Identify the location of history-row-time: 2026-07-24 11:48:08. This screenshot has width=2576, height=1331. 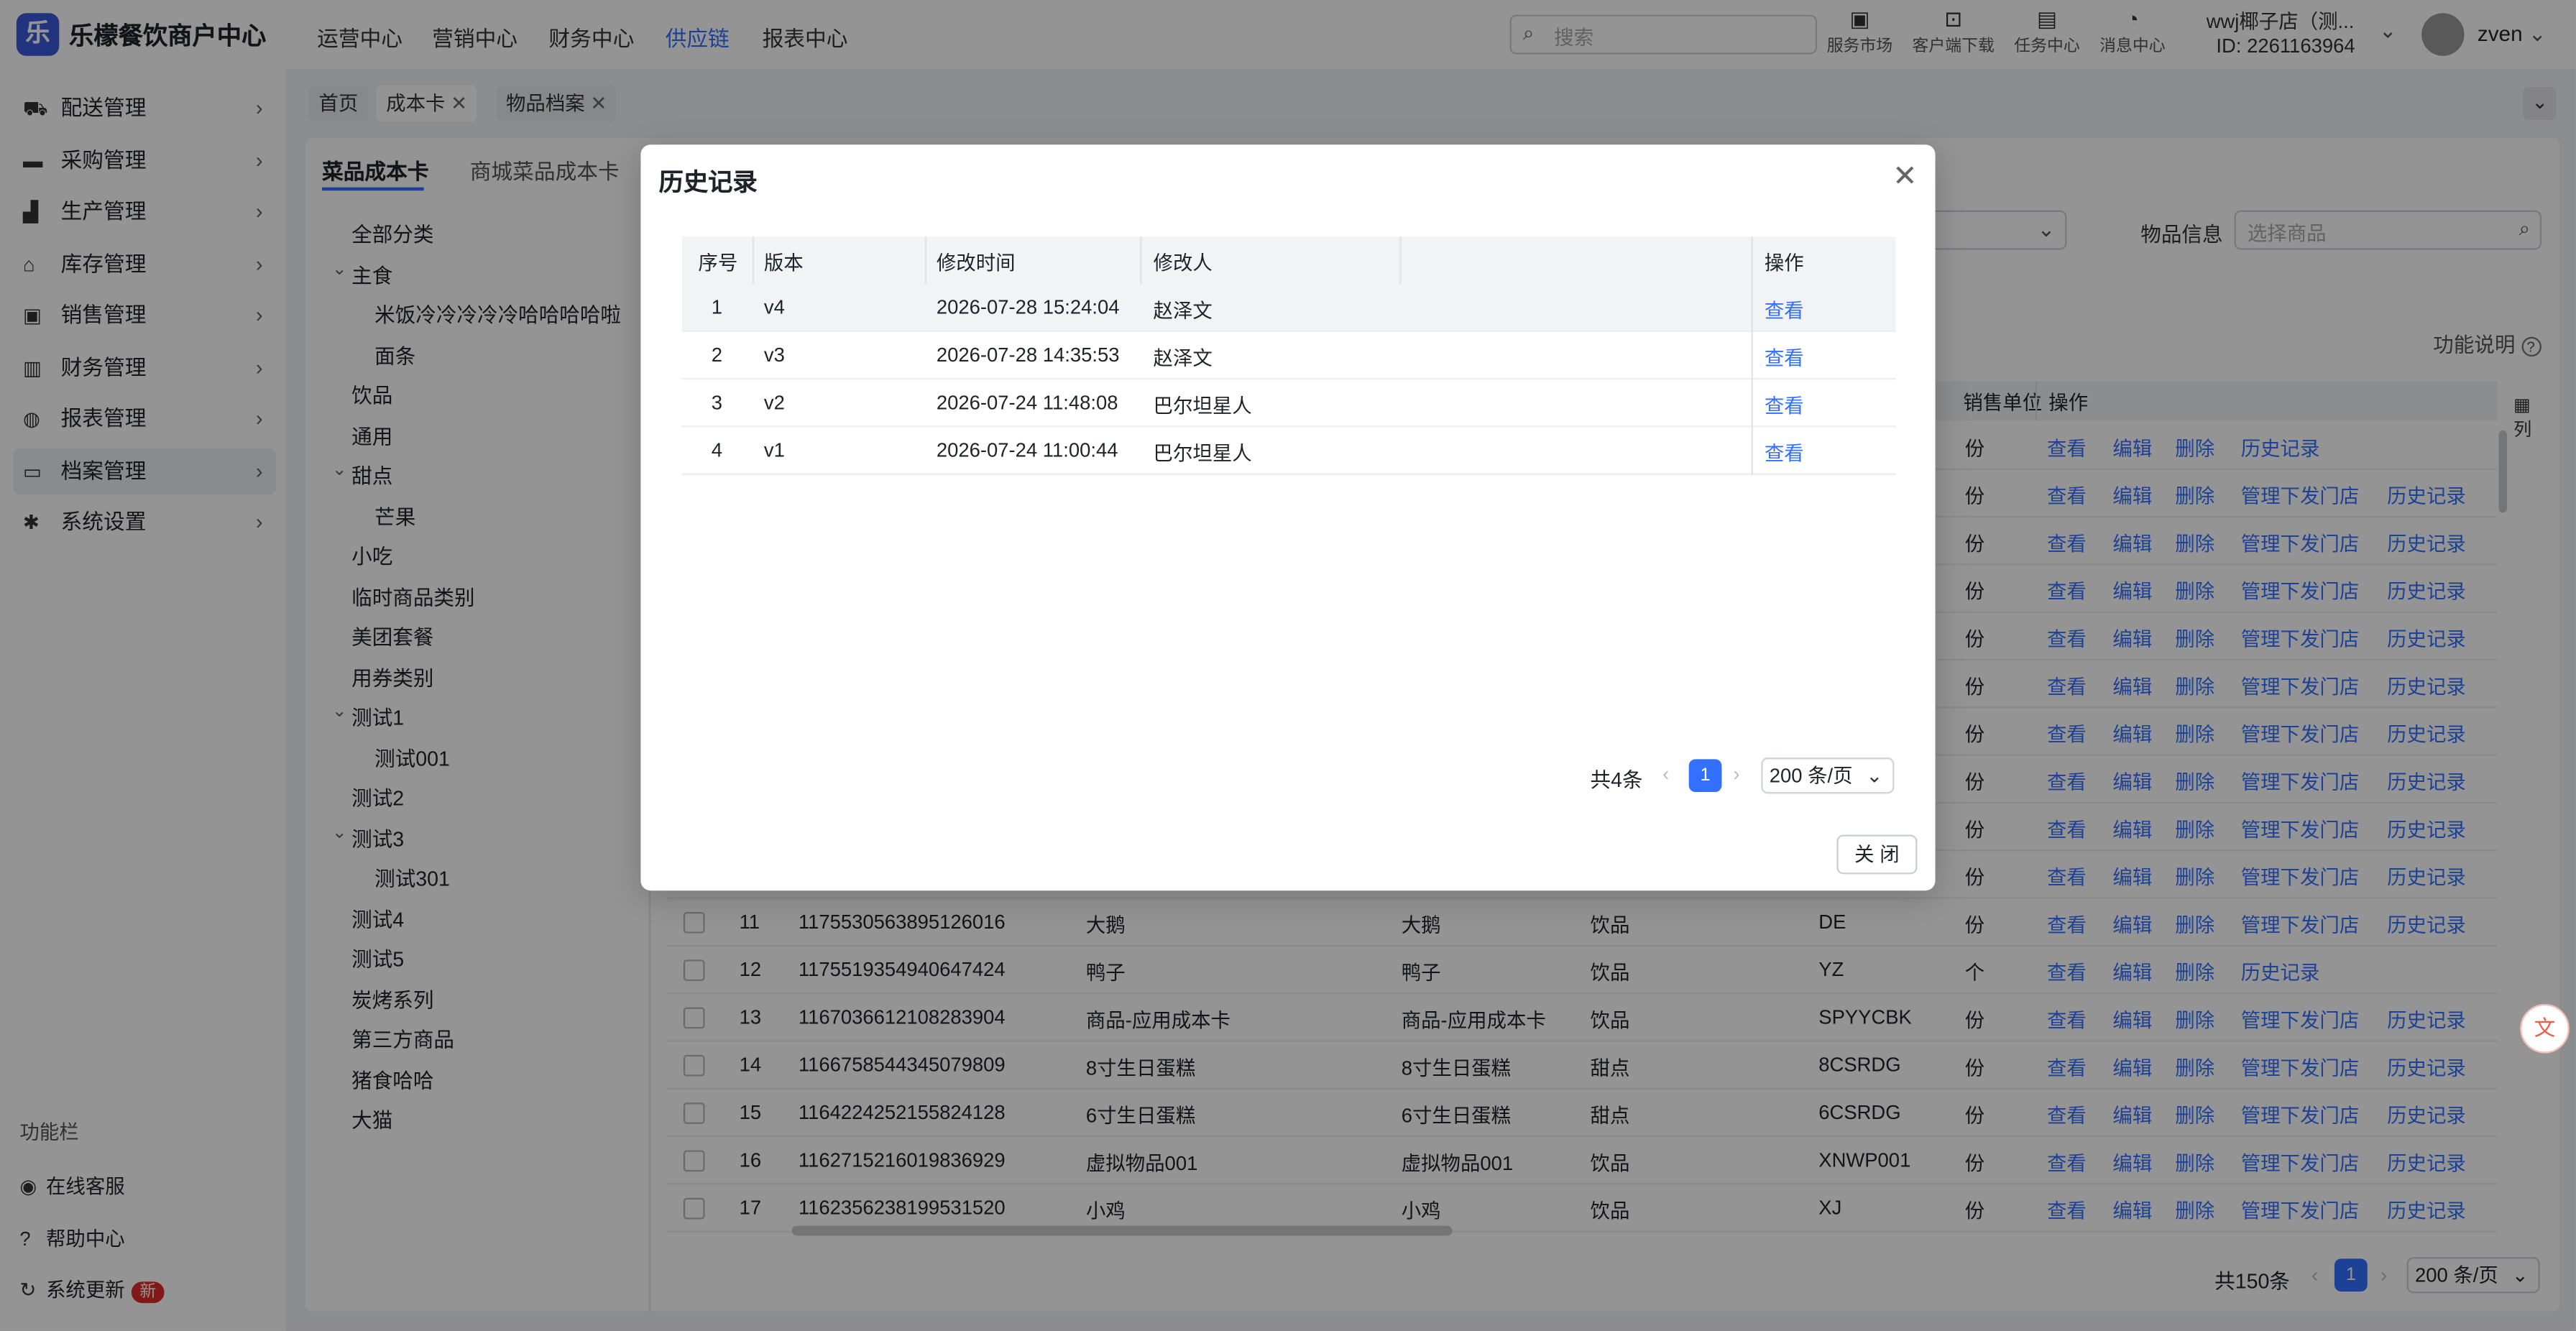
(1027, 403).